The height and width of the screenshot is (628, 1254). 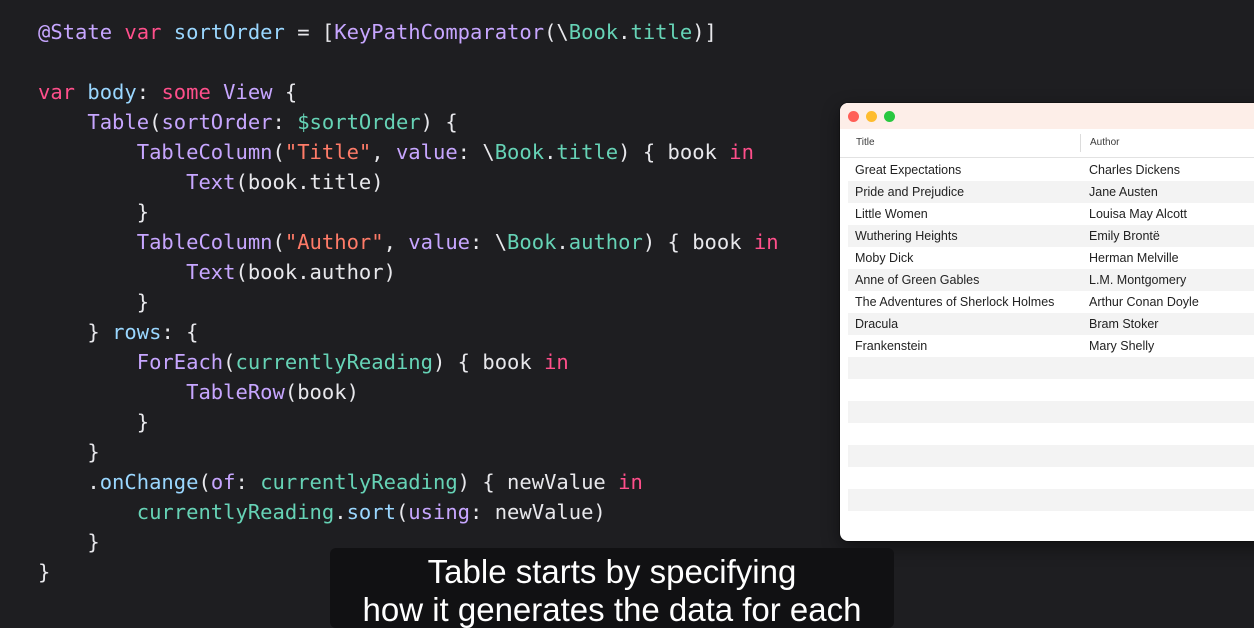 I want to click on code-token: value, so click(x=426, y=152).